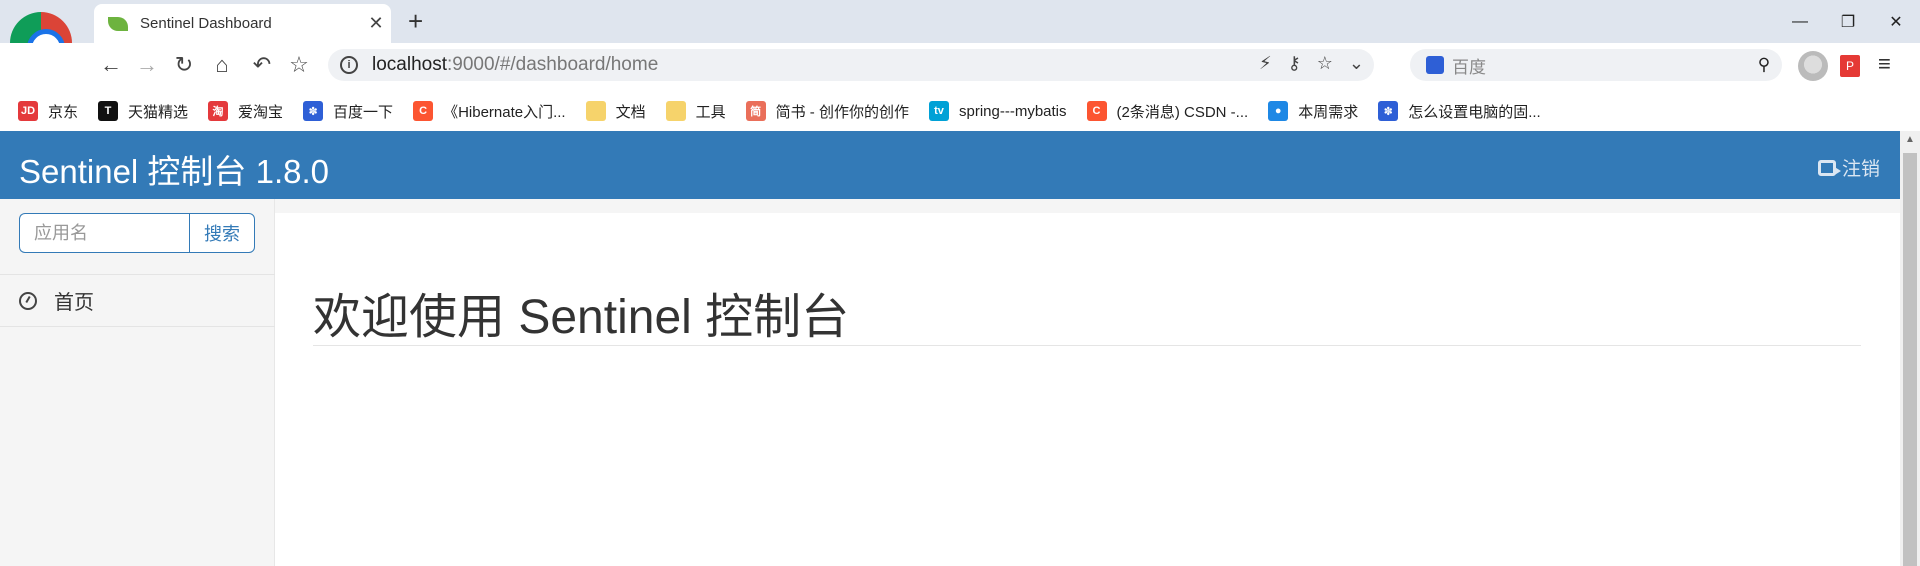 This screenshot has width=1920, height=566. I want to click on bookmark-favicon-icon: tv, so click(938, 111).